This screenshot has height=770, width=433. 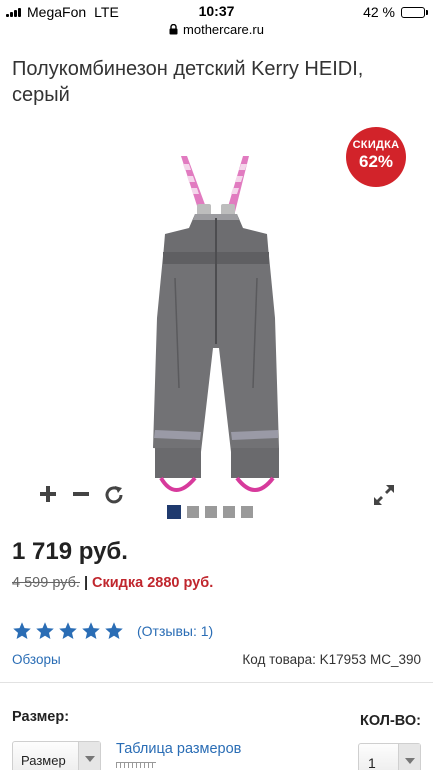 What do you see at coordinates (46, 583) in the screenshot?
I see `old-price: 4 599 руб.` at bounding box center [46, 583].